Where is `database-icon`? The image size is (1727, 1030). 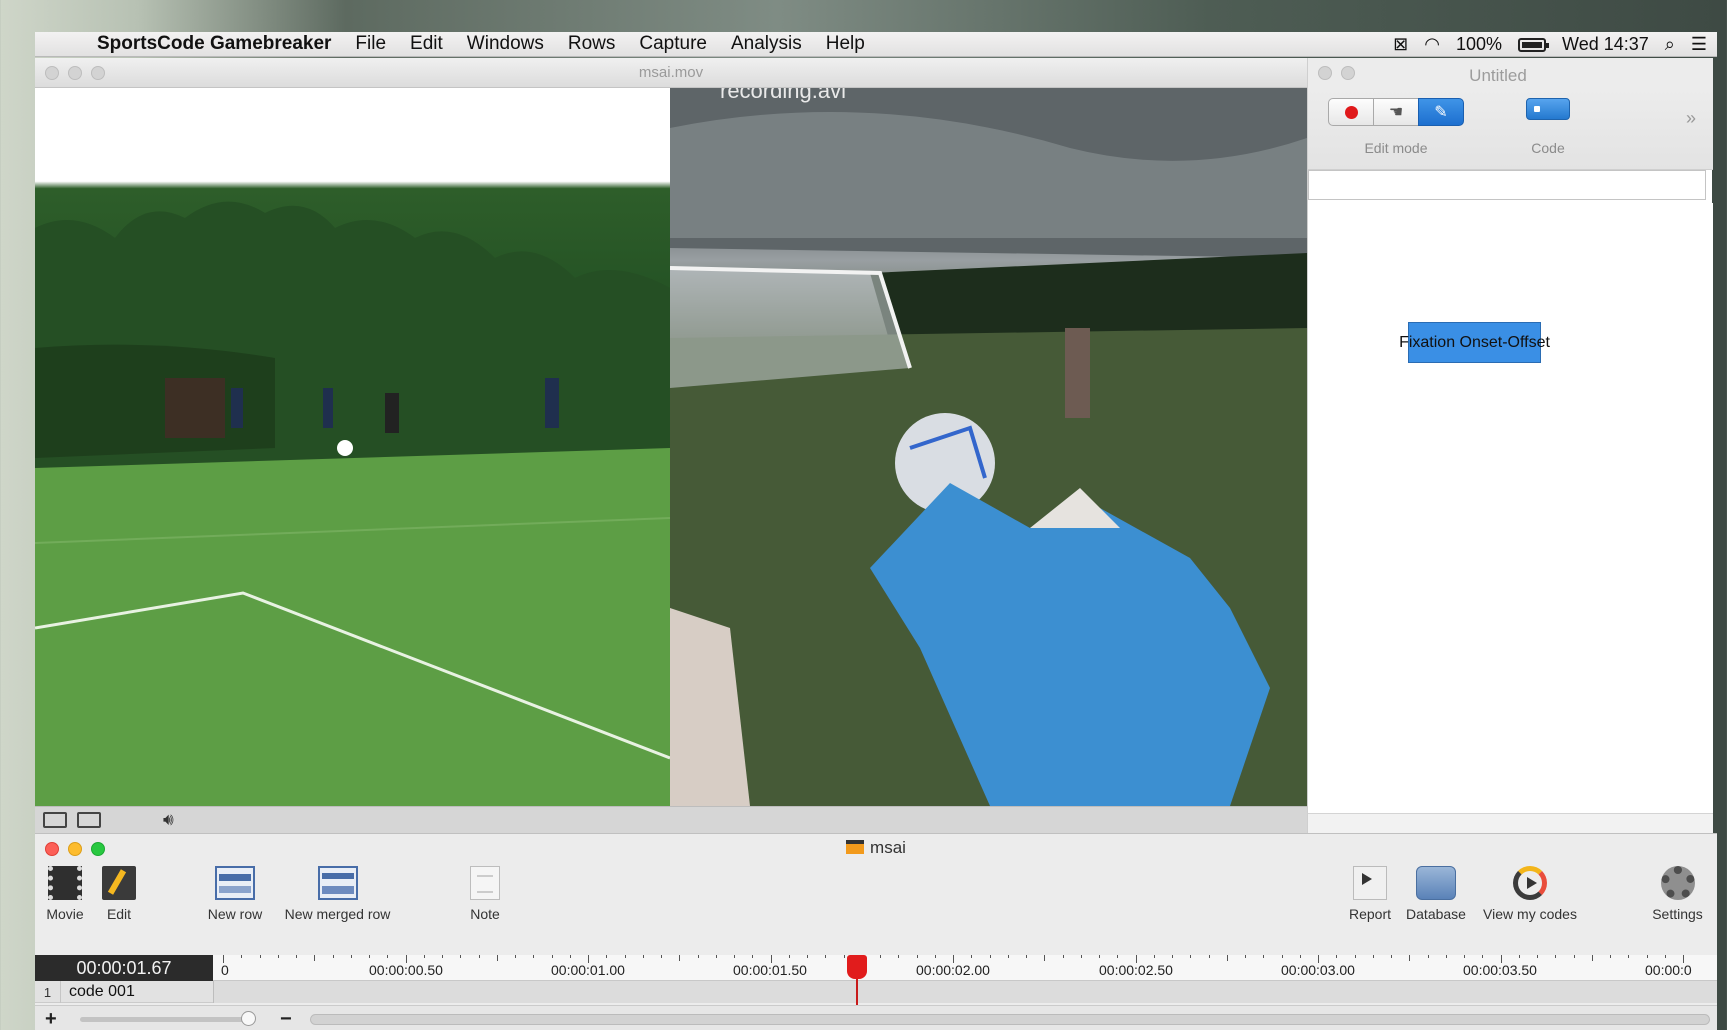 database-icon is located at coordinates (1436, 883).